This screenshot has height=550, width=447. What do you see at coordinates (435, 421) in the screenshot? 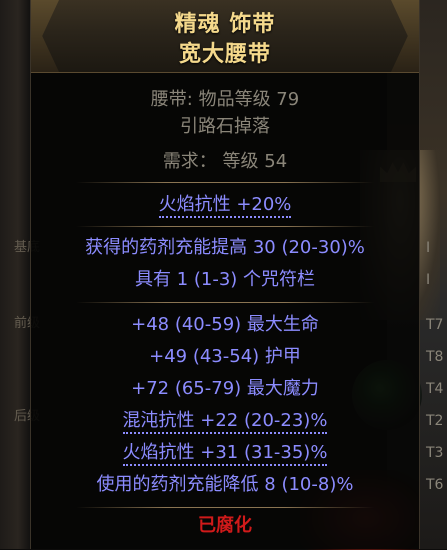
I see `tier-marker: T2` at bounding box center [435, 421].